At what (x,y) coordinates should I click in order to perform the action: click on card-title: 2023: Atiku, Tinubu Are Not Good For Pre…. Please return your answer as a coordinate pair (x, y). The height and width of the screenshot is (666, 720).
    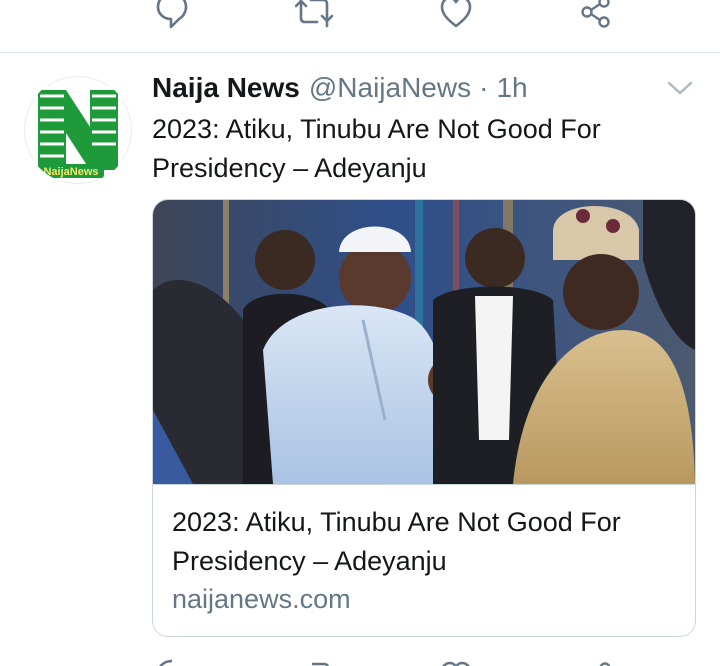
    Looking at the image, I should click on (396, 541).